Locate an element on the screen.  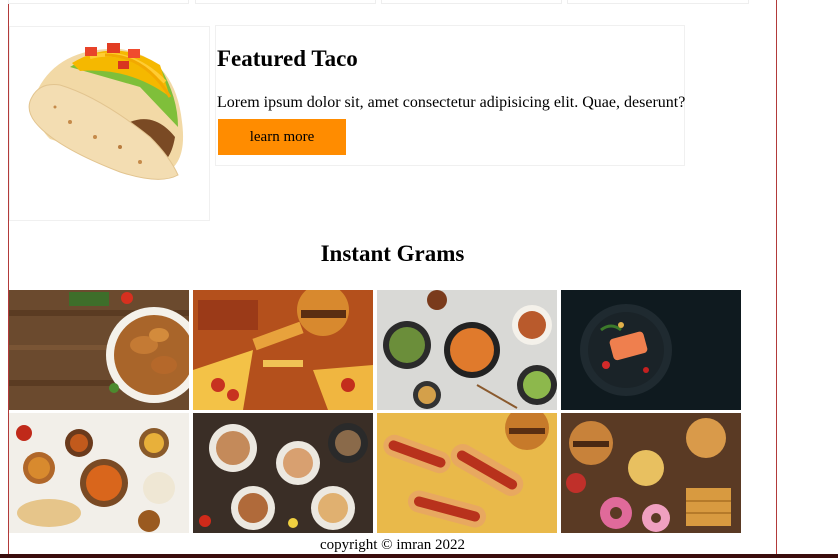
footer-copyright: copyright © imran 2022 is located at coordinates (392, 545).